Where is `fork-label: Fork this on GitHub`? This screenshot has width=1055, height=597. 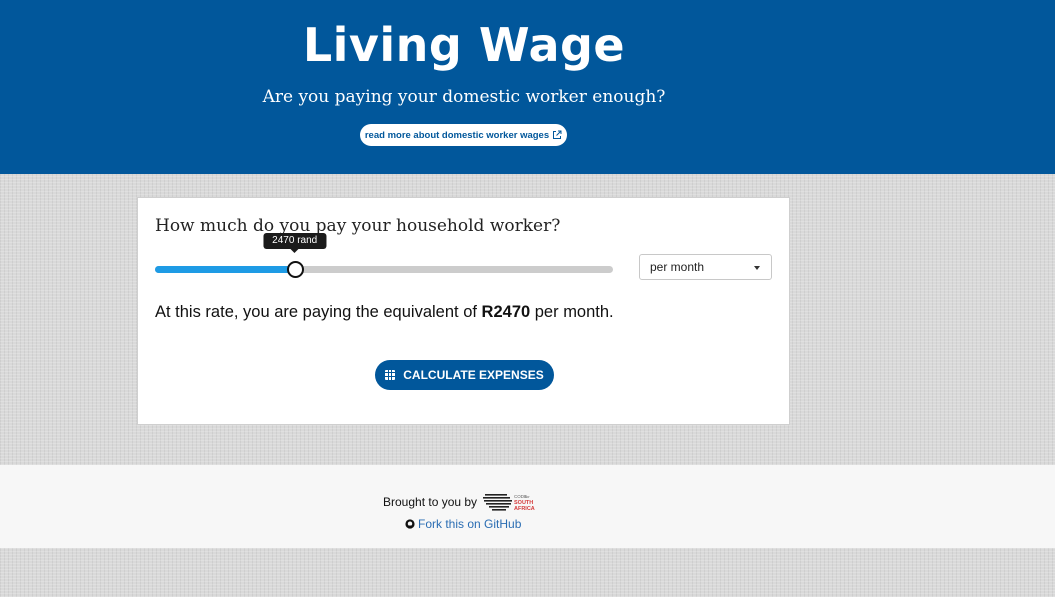 fork-label: Fork this on GitHub is located at coordinates (470, 524).